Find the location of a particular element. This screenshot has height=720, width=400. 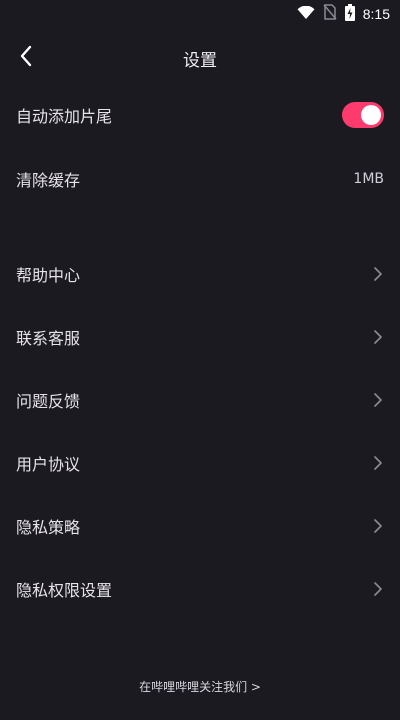

cache-size-value: 1MB is located at coordinates (368, 179).